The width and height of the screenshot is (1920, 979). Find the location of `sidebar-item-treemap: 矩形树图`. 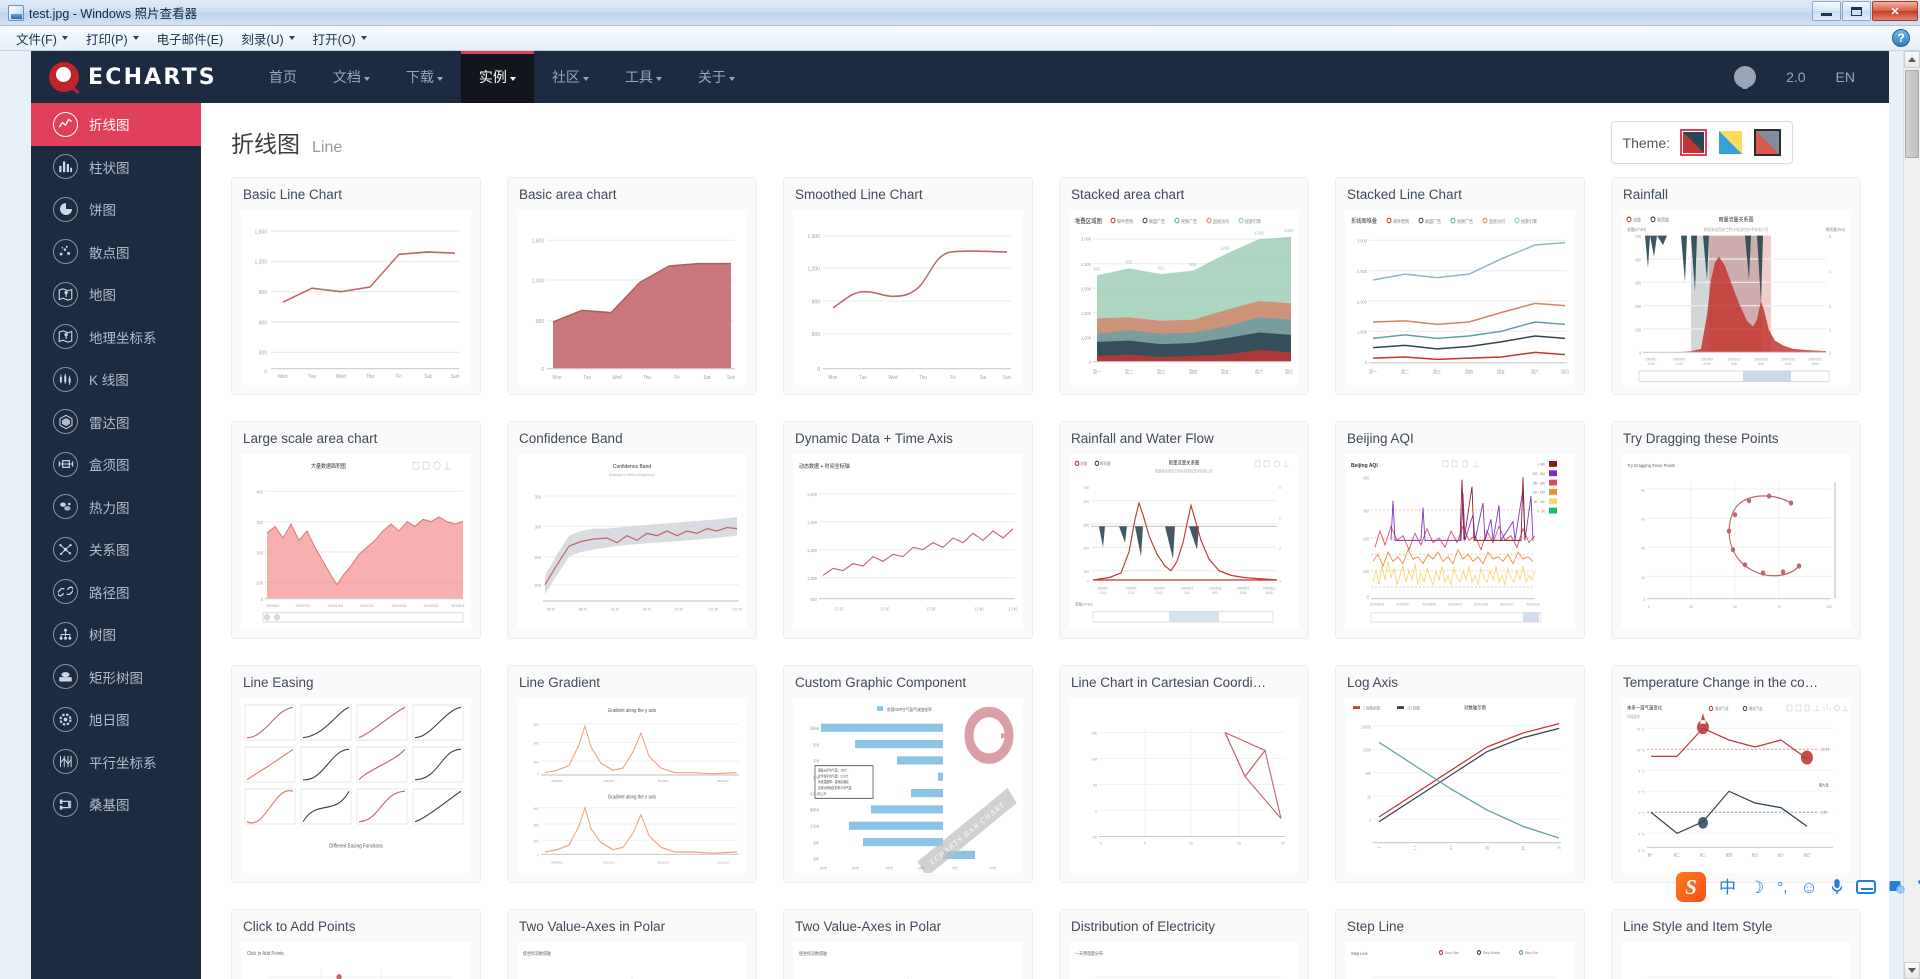

sidebar-item-treemap: 矩形树图 is located at coordinates (116, 677).